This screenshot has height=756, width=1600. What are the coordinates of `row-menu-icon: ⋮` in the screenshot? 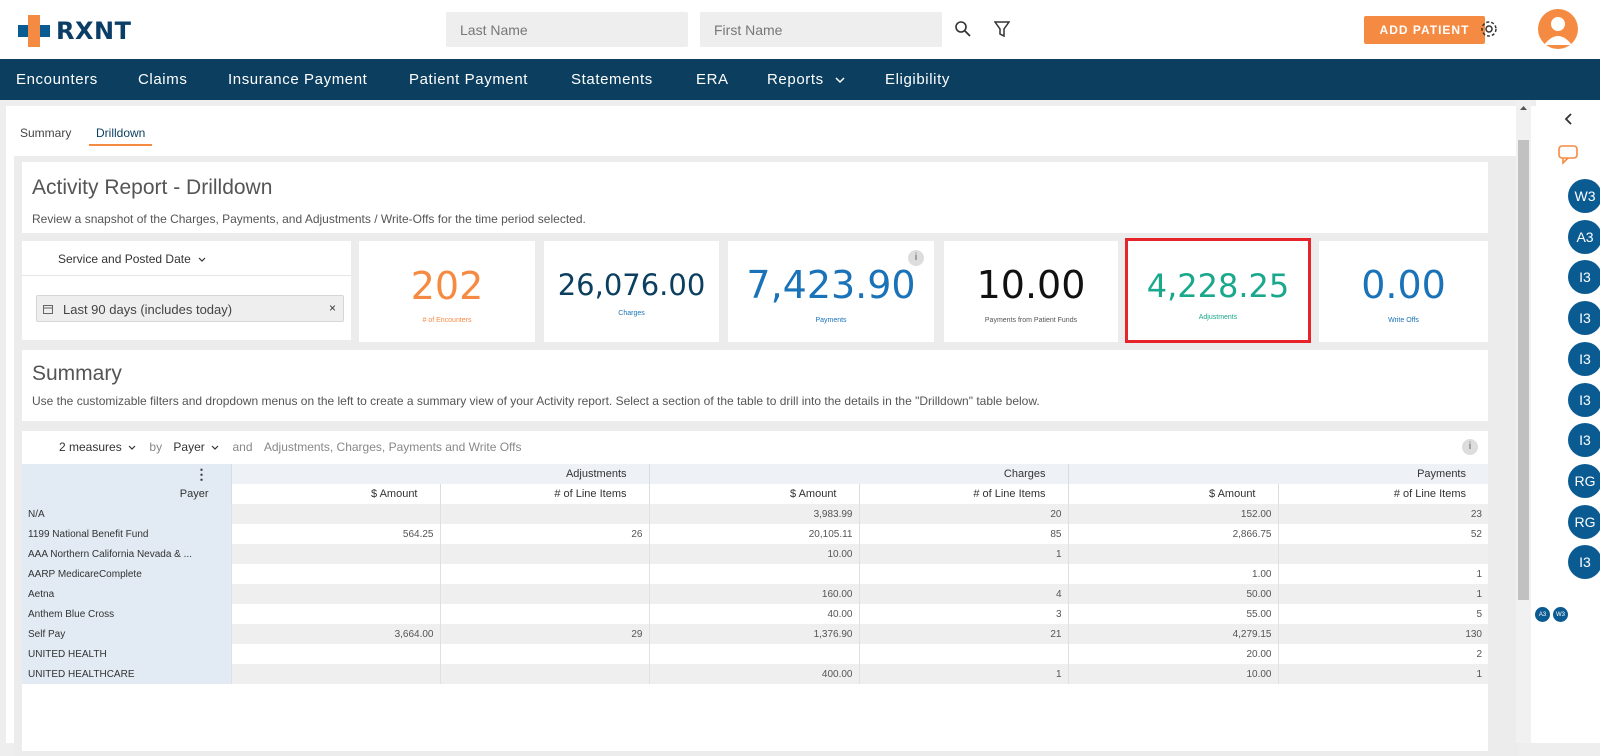 It's located at (126, 474).